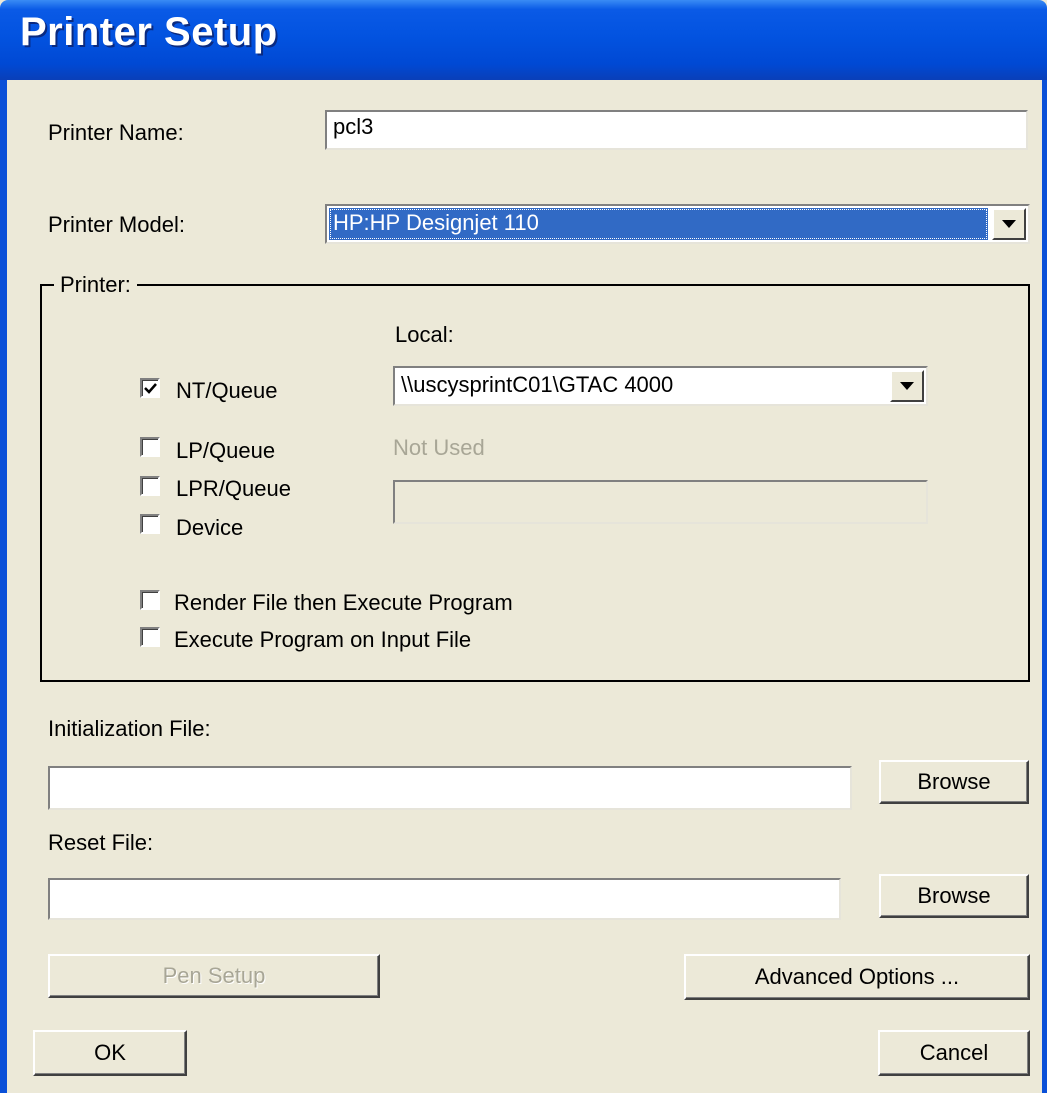 Image resolution: width=1047 pixels, height=1093 pixels. I want to click on execute-on-input-label: Execute Program on Input File, so click(323, 639).